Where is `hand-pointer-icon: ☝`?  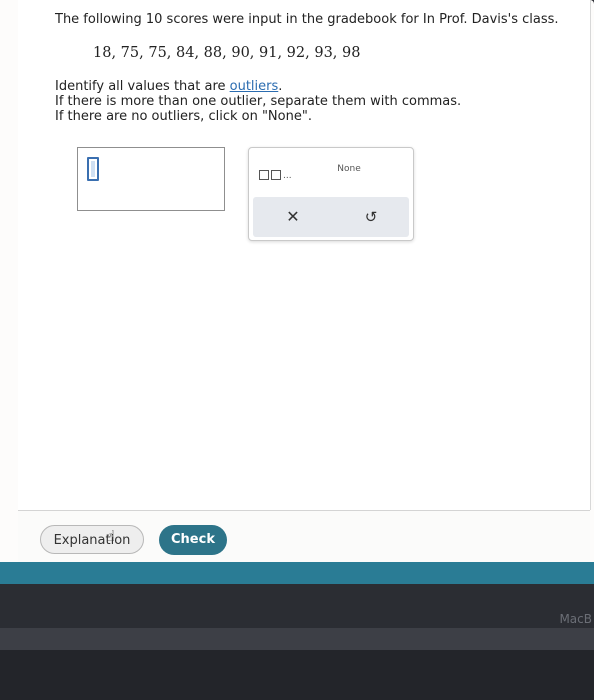 hand-pointer-icon: ☝ is located at coordinates (111, 536).